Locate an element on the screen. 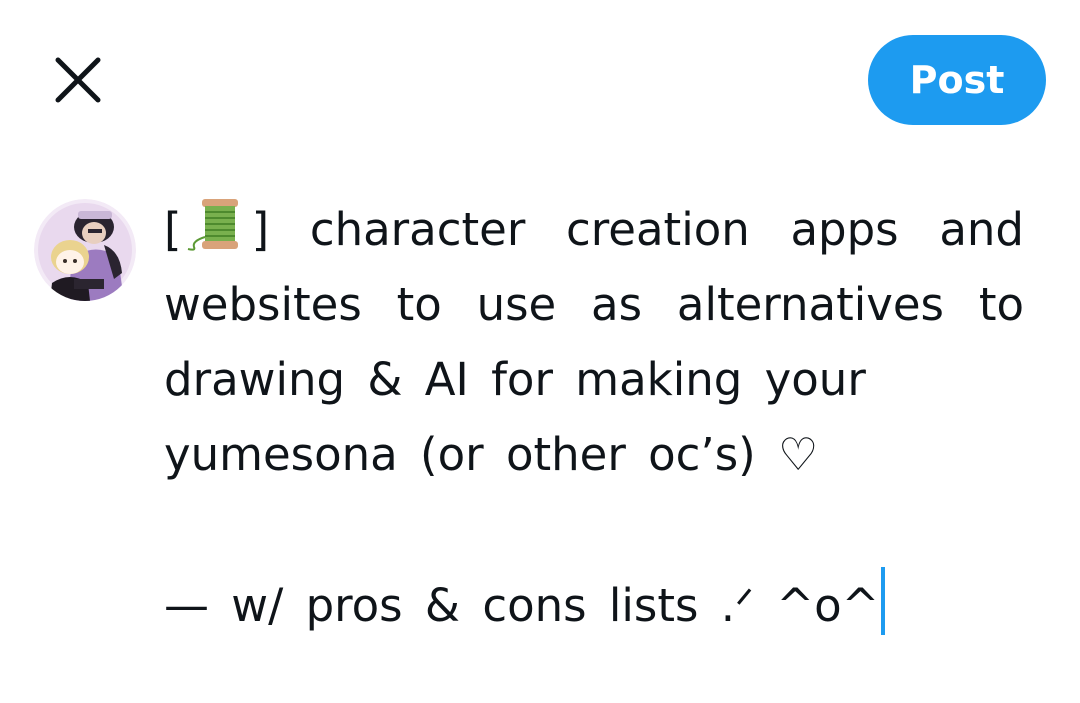 The height and width of the screenshot is (703, 1080). bracket-close: ] is located at coordinates (260, 229).